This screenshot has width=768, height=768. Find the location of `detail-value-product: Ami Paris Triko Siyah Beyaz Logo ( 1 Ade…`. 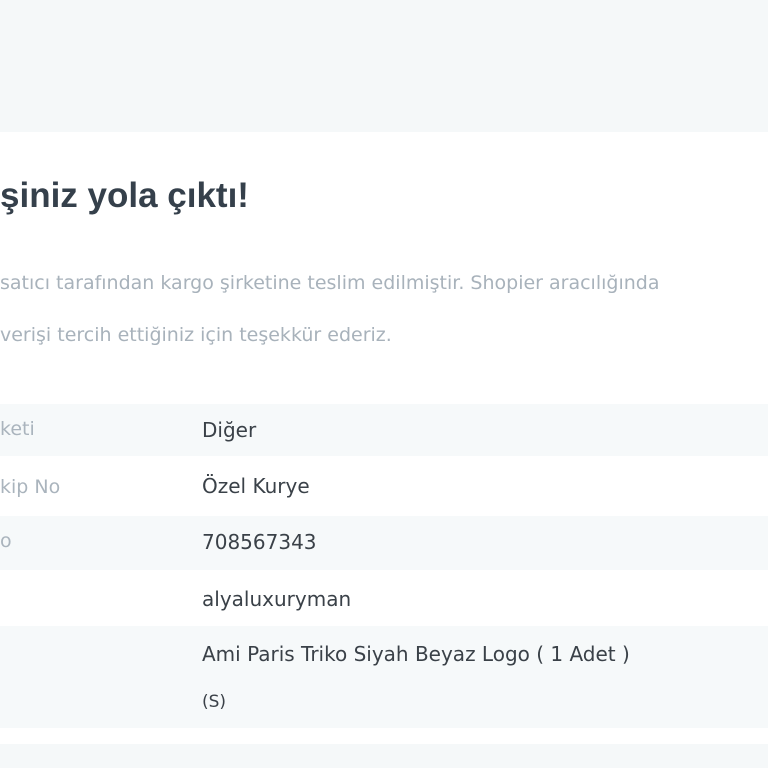

detail-value-product: Ami Paris Triko Siyah Beyaz Logo ( 1 Ade… is located at coordinates (416, 654).